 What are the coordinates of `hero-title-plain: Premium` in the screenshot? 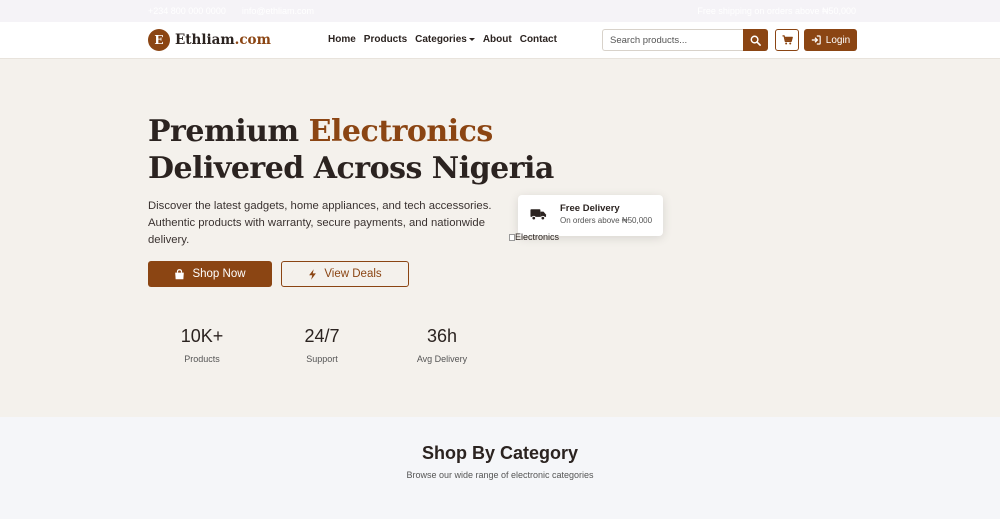 It's located at (228, 131).